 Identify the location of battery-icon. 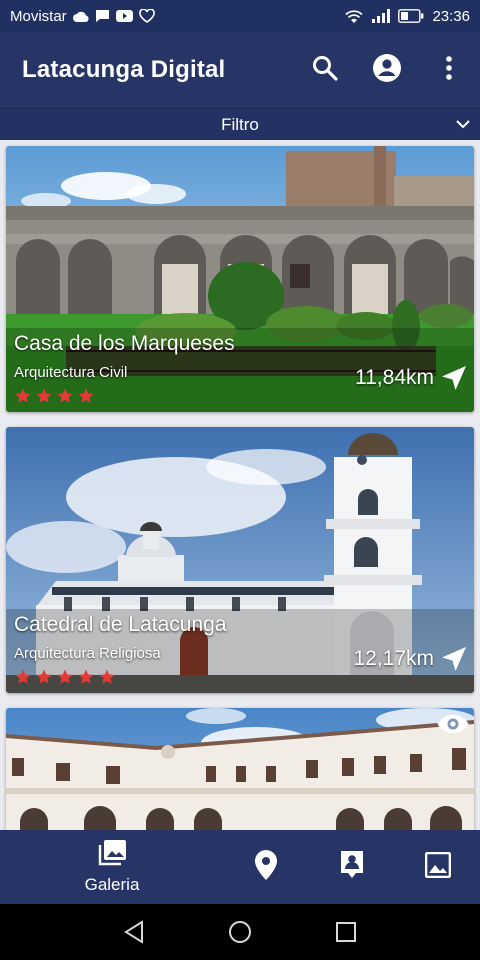
(411, 16).